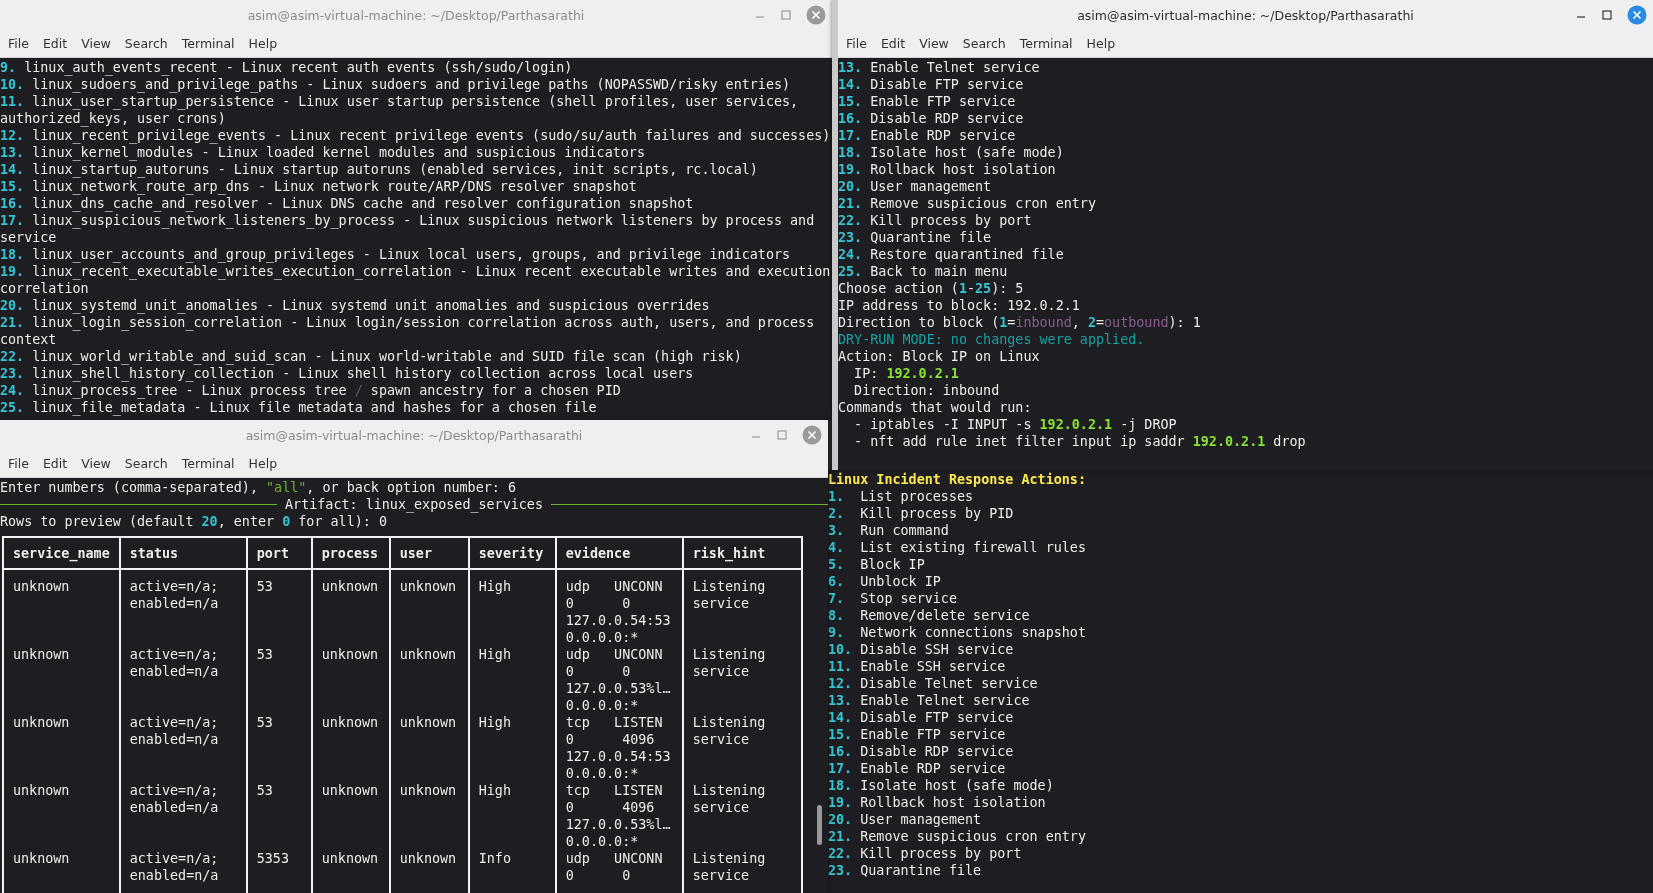  I want to click on terminal-line: 2. Kill process by PID, so click(921, 513).